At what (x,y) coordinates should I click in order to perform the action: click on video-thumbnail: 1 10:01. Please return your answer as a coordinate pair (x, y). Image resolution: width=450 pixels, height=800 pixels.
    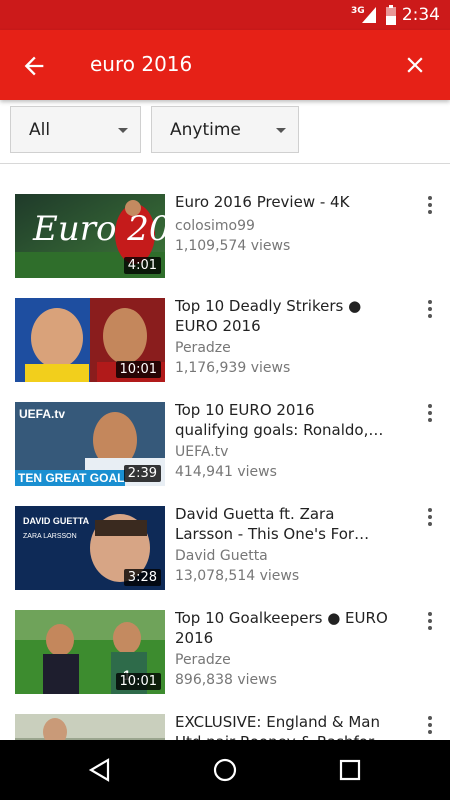
    Looking at the image, I should click on (90, 652).